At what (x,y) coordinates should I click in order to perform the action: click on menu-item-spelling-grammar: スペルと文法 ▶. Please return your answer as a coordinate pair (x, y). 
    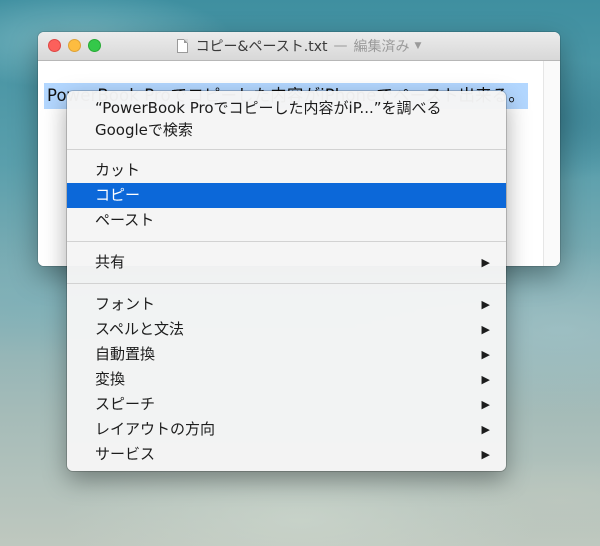
    Looking at the image, I should click on (286, 329).